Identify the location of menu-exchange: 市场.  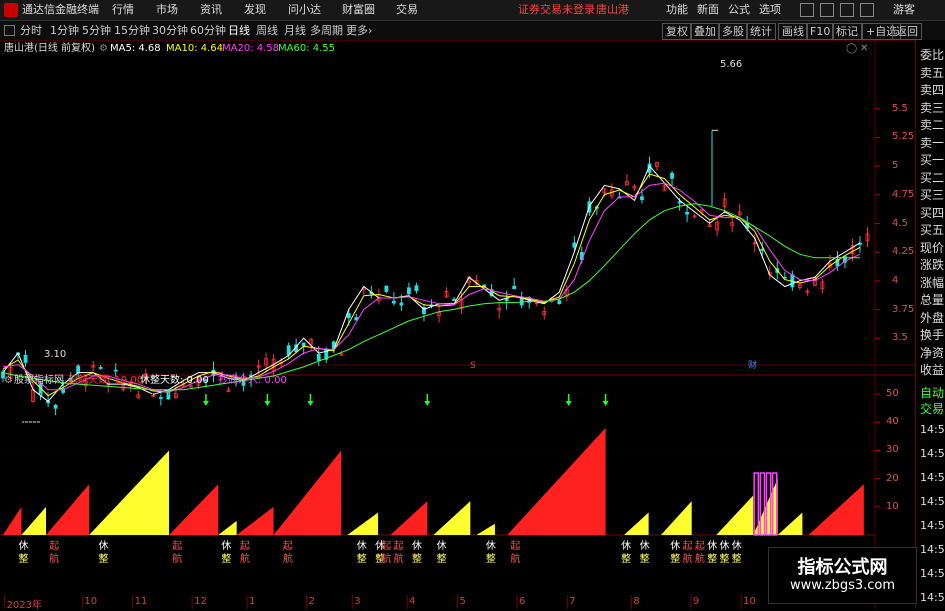
(167, 10).